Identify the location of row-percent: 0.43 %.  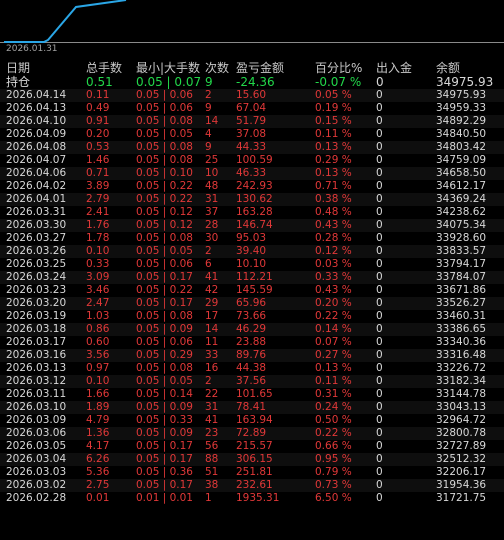
(333, 290).